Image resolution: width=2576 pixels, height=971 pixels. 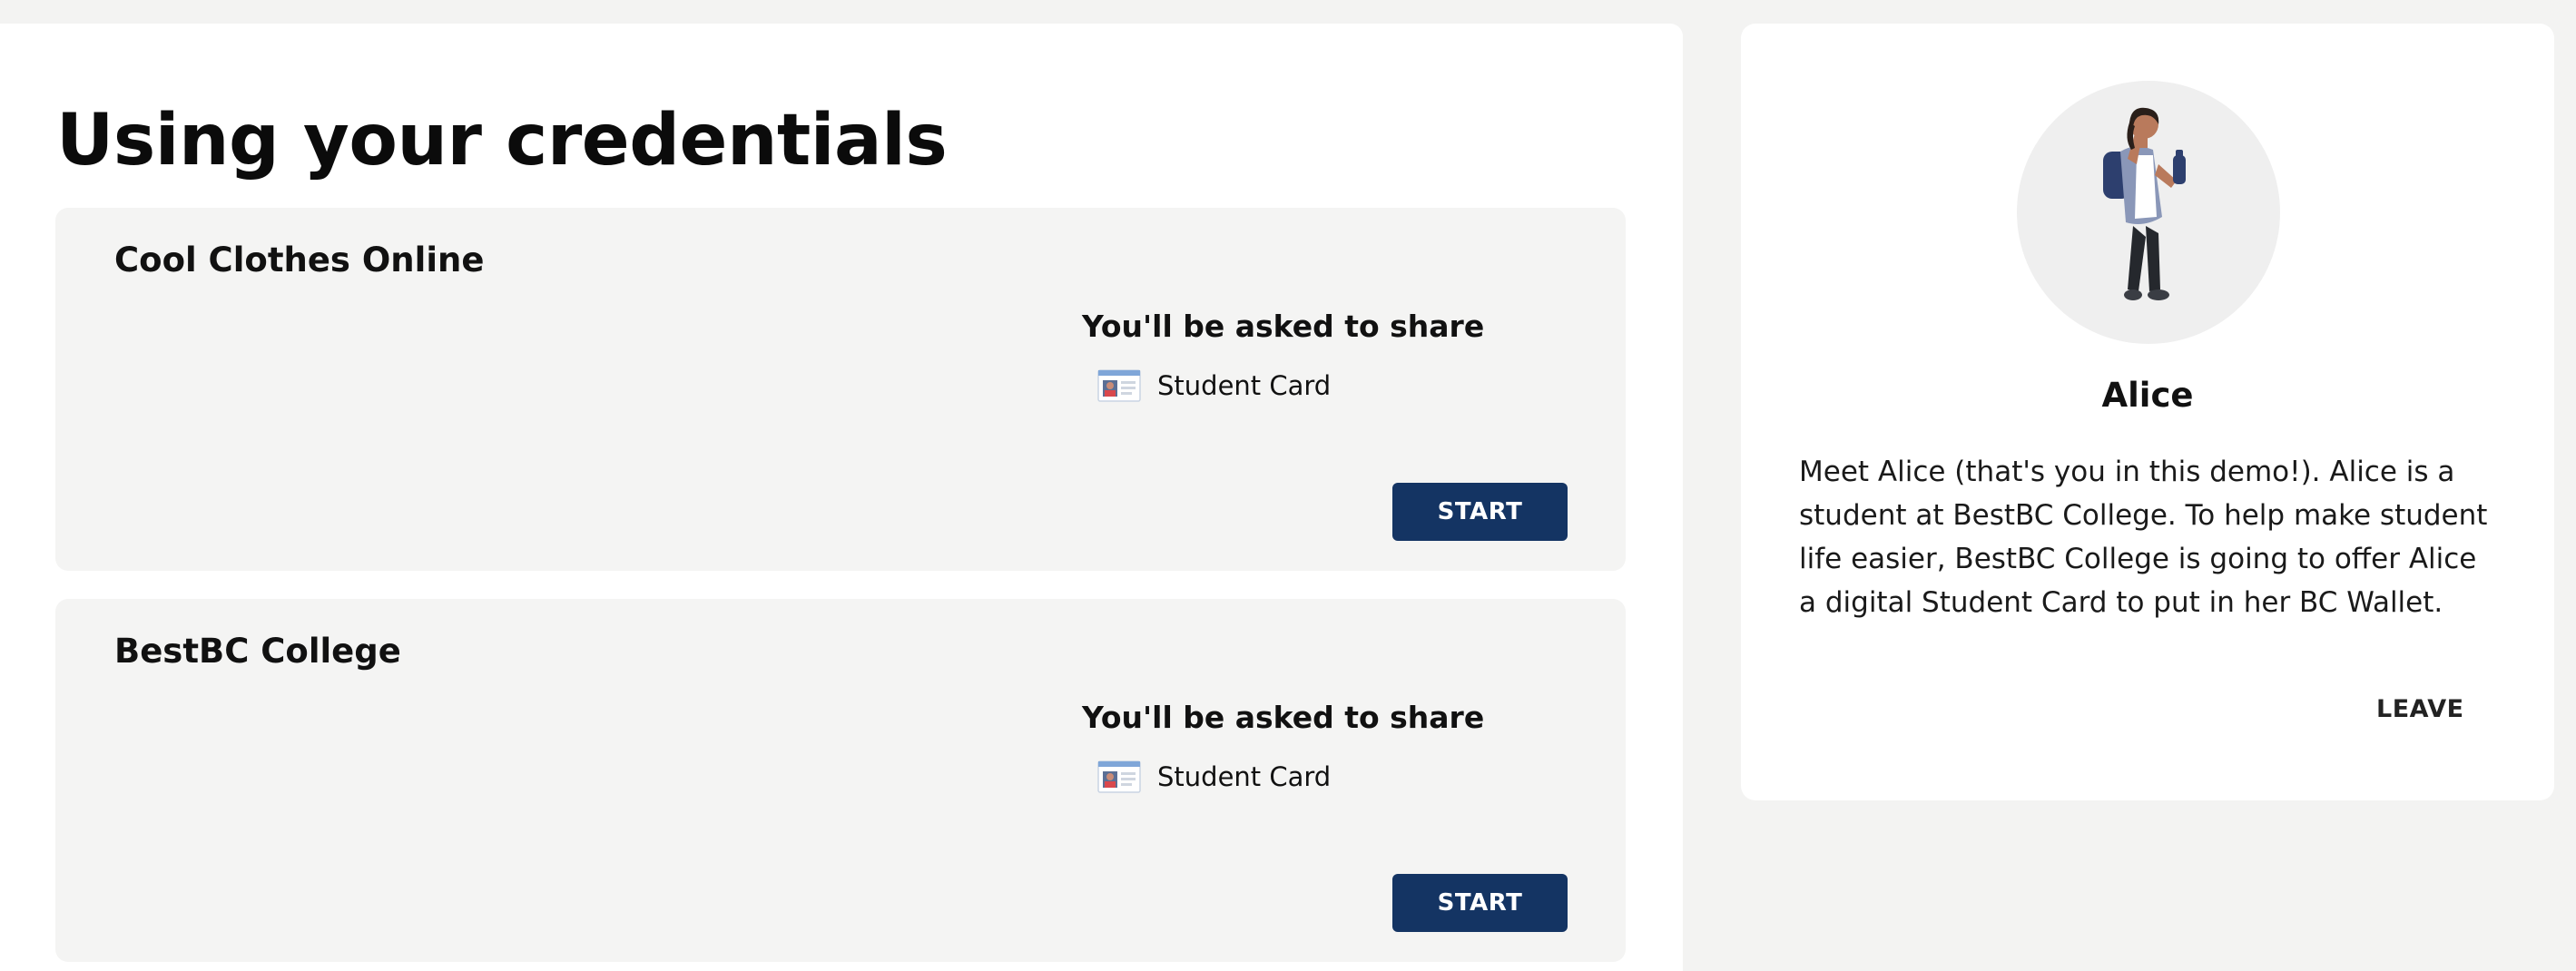 I want to click on use-case-title: Cool Clothes Online, so click(x=299, y=260).